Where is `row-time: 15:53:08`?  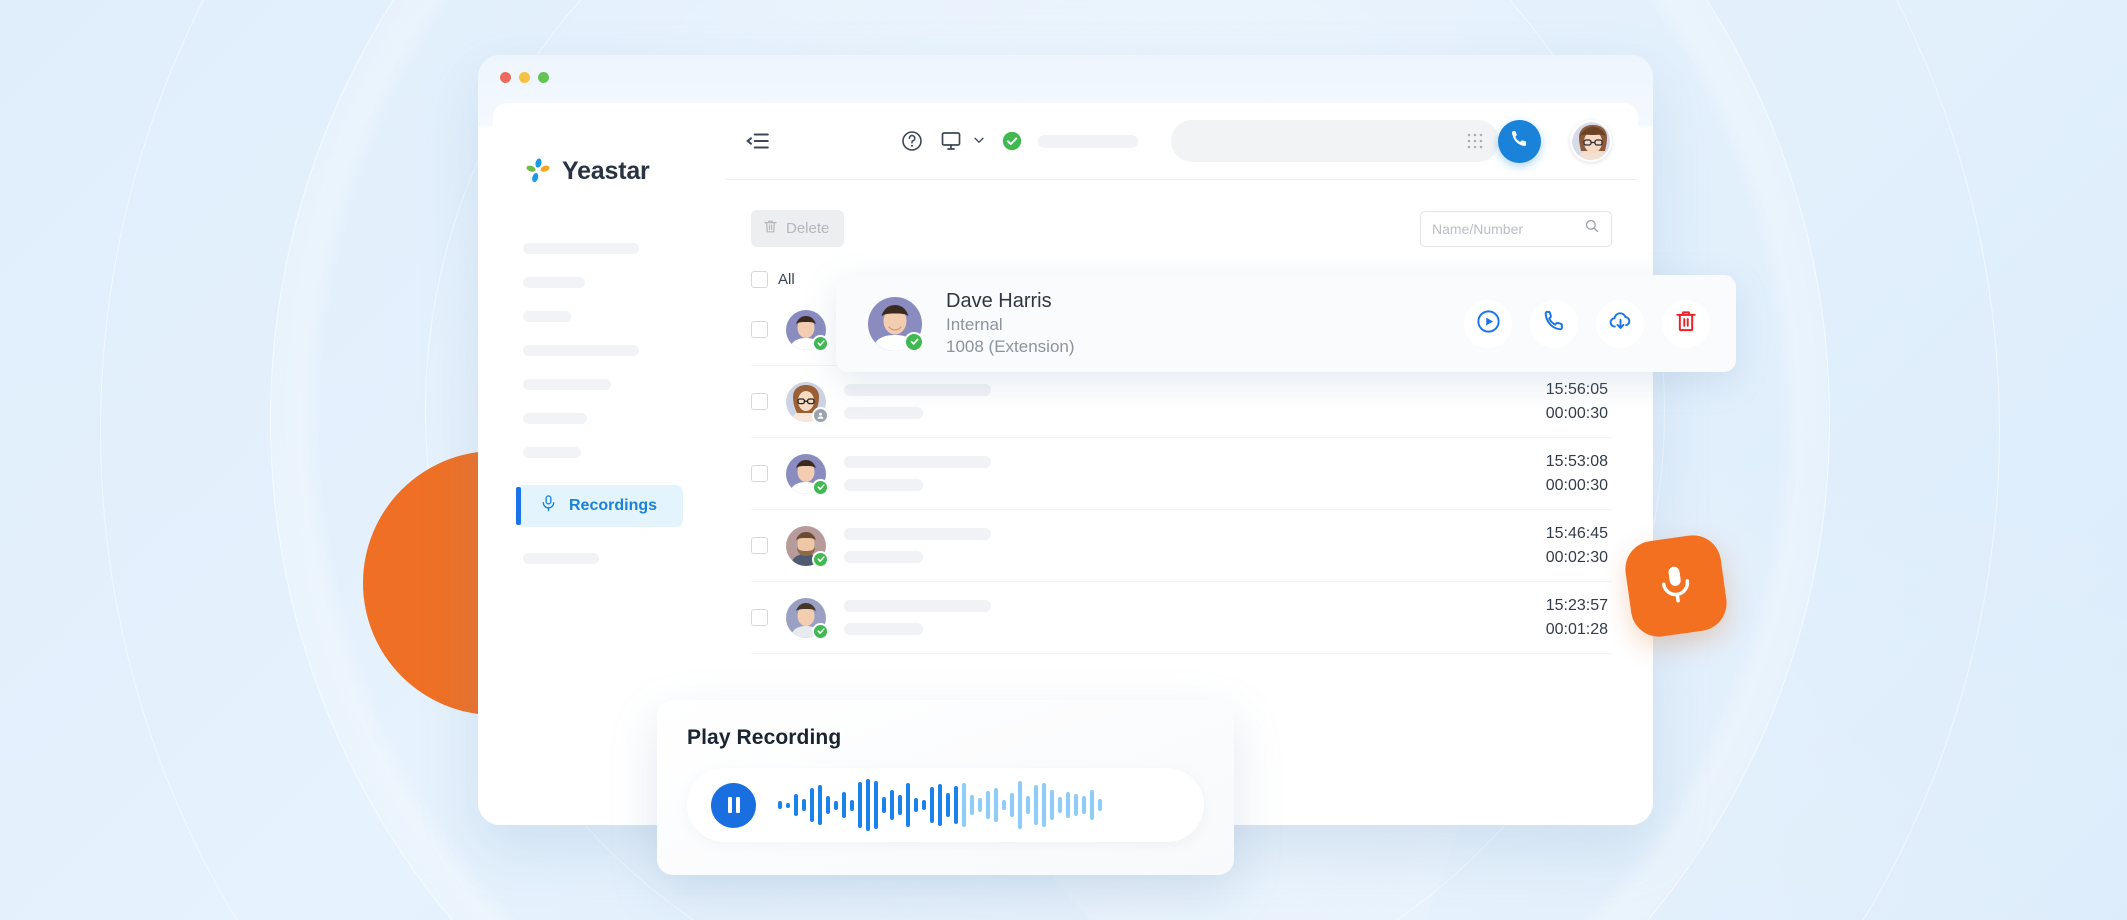
row-time: 15:53:08 is located at coordinates (1576, 461).